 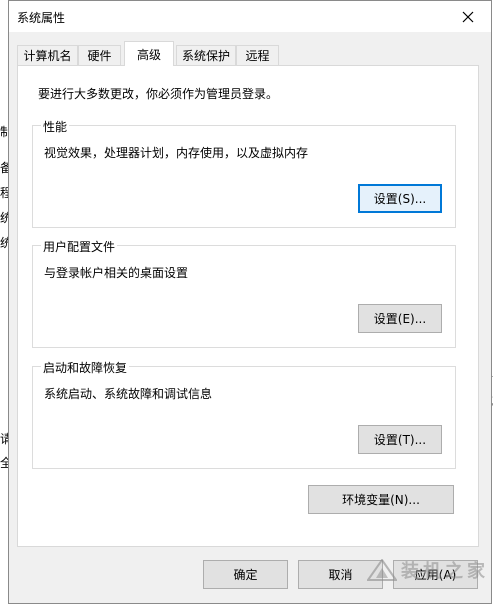 I want to click on tab-label: 高级, so click(x=148, y=54).